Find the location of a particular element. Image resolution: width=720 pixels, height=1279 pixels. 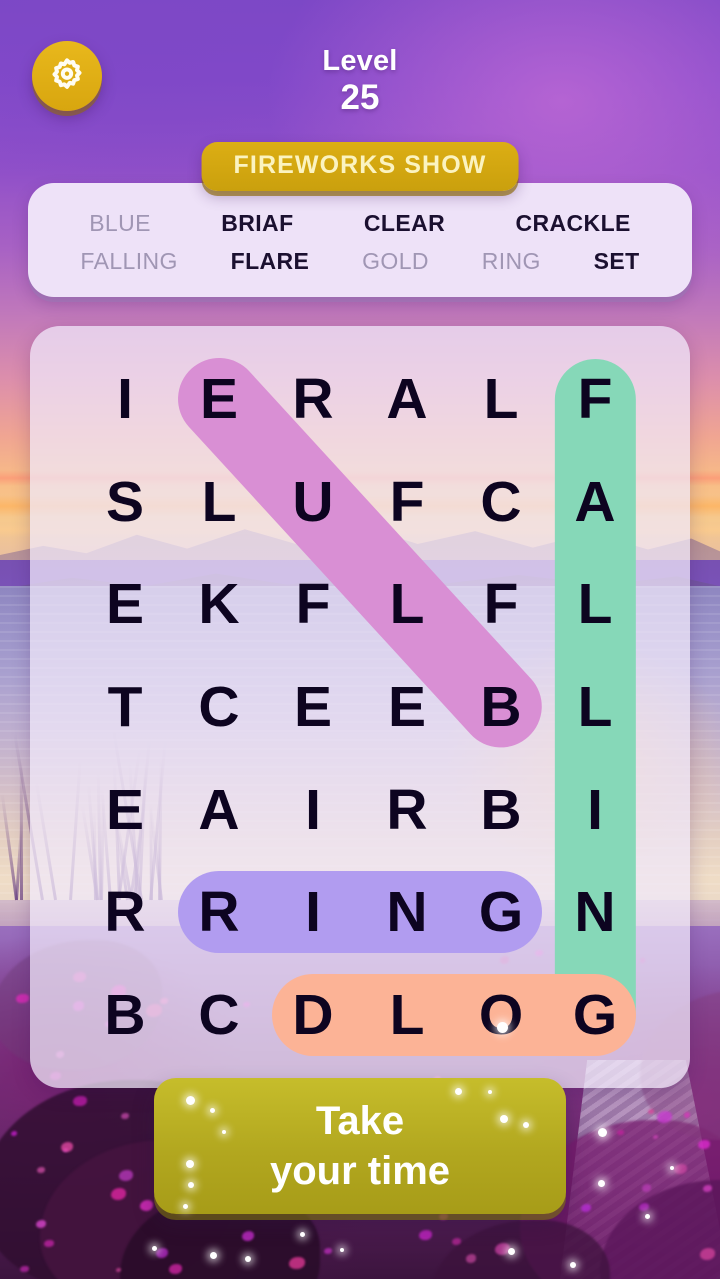

grid-cell-r6-c5: G is located at coordinates (595, 1014).